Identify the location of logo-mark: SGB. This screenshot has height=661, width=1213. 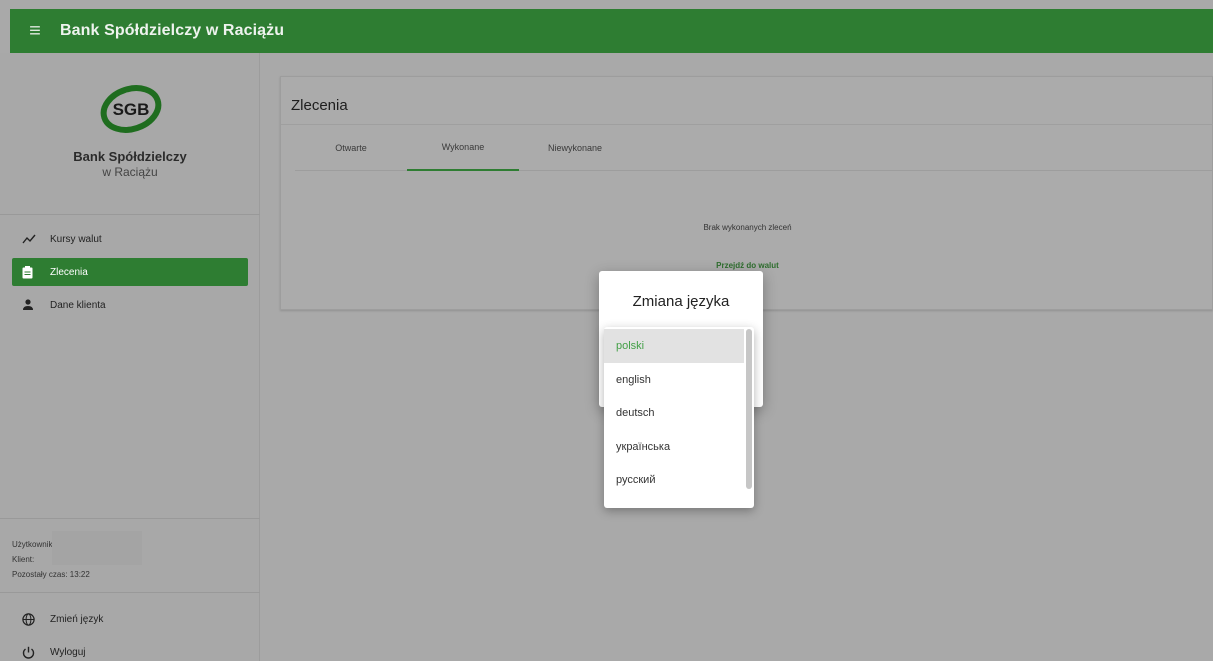
(131, 109).